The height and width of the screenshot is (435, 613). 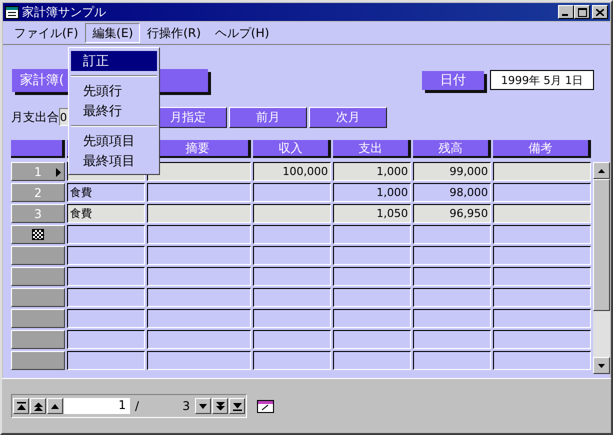 What do you see at coordinates (452, 171) in the screenshot?
I see `table-cell: 99,000` at bounding box center [452, 171].